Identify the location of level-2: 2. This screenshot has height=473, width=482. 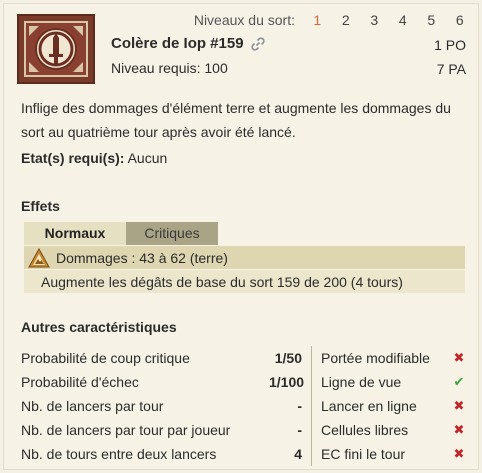
(346, 20).